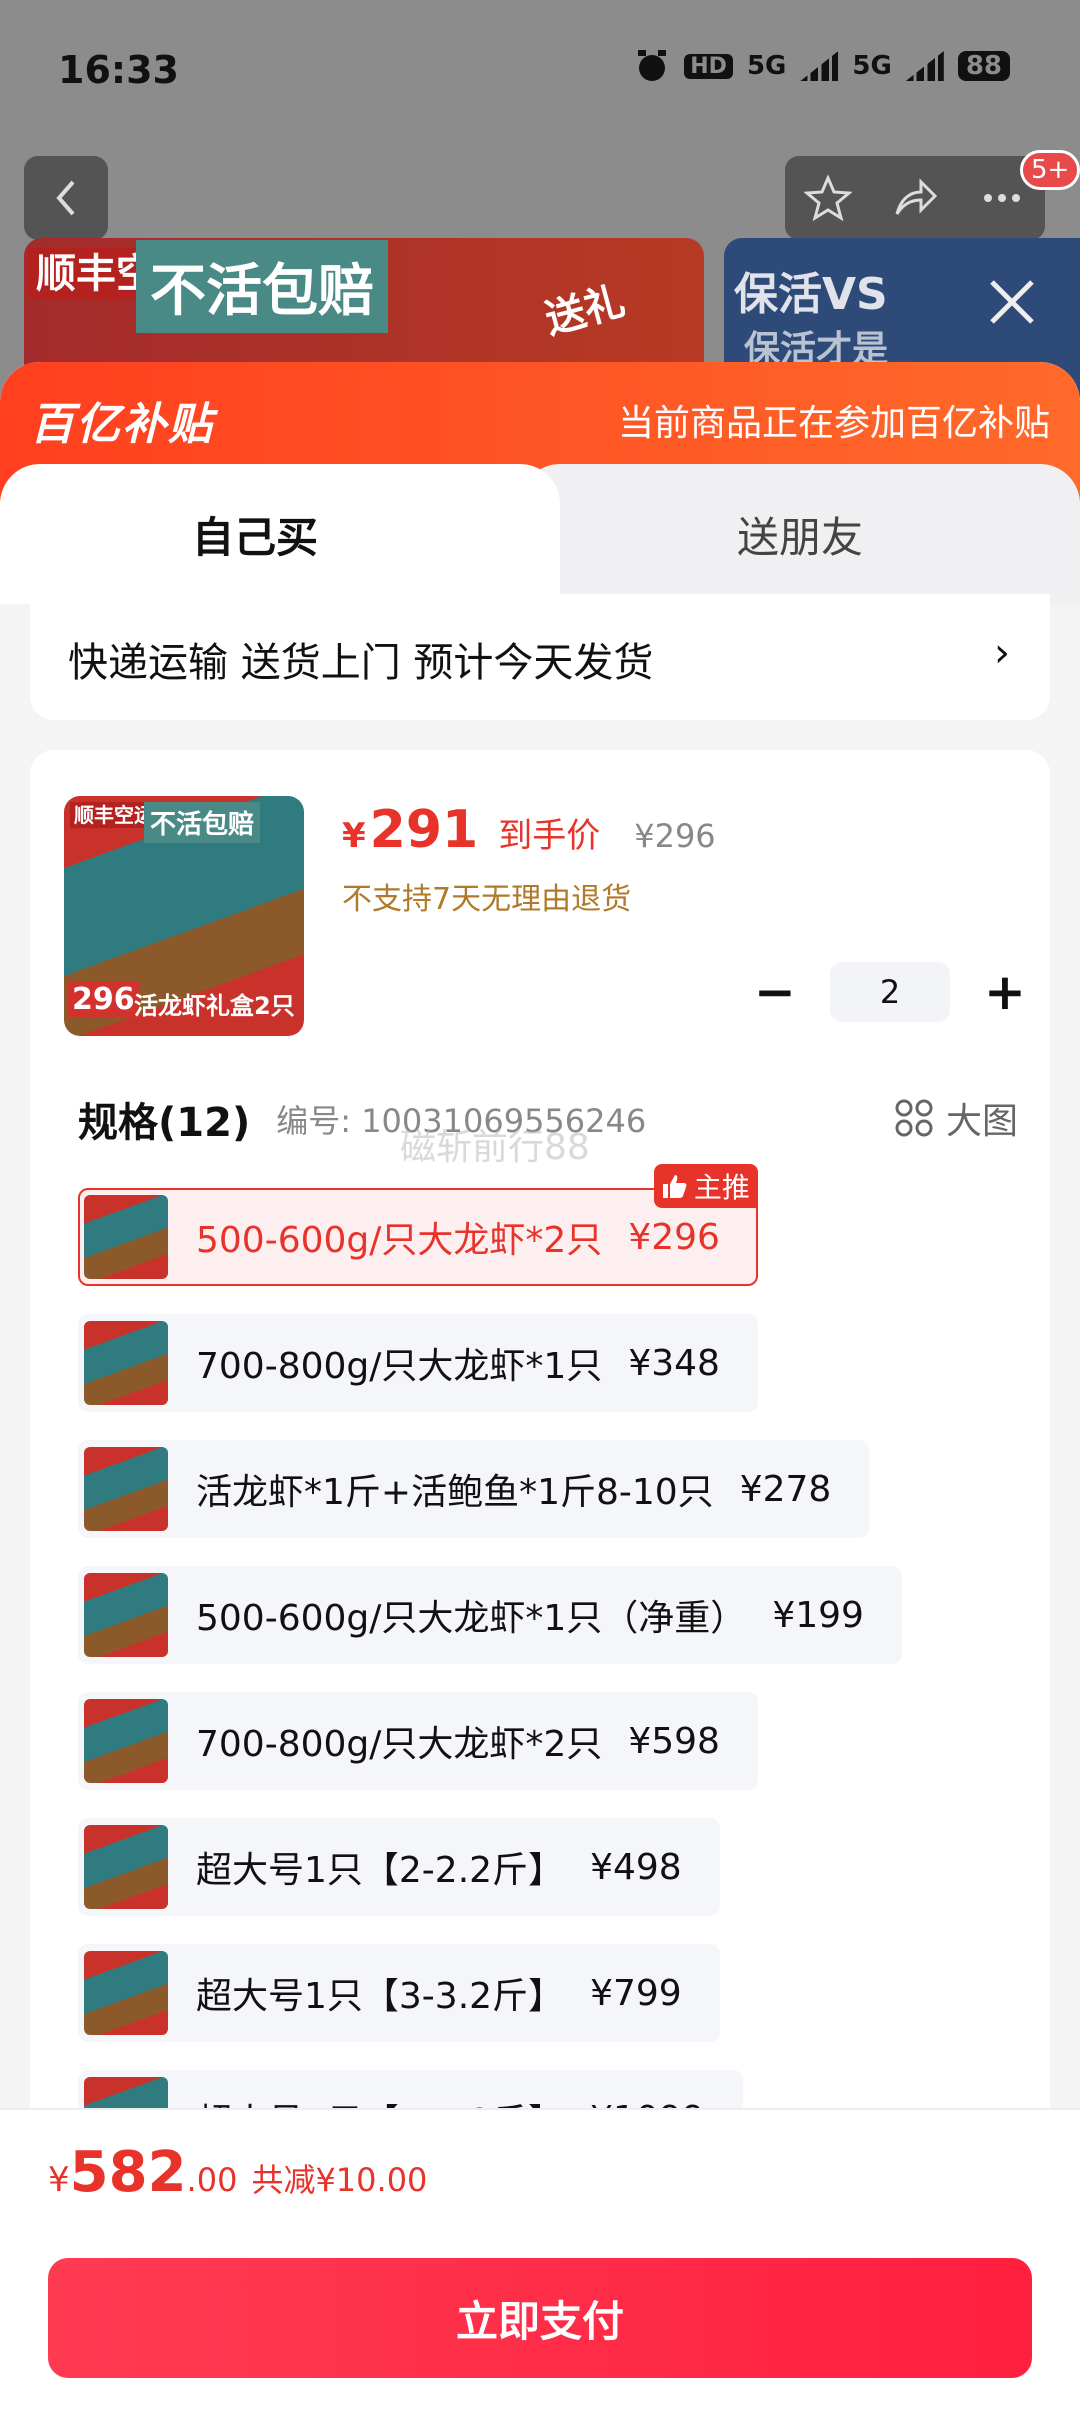  I want to click on spec-label: 活龙虾*1斤+活鲍鱼*1斤8-10只, so click(455, 1492).